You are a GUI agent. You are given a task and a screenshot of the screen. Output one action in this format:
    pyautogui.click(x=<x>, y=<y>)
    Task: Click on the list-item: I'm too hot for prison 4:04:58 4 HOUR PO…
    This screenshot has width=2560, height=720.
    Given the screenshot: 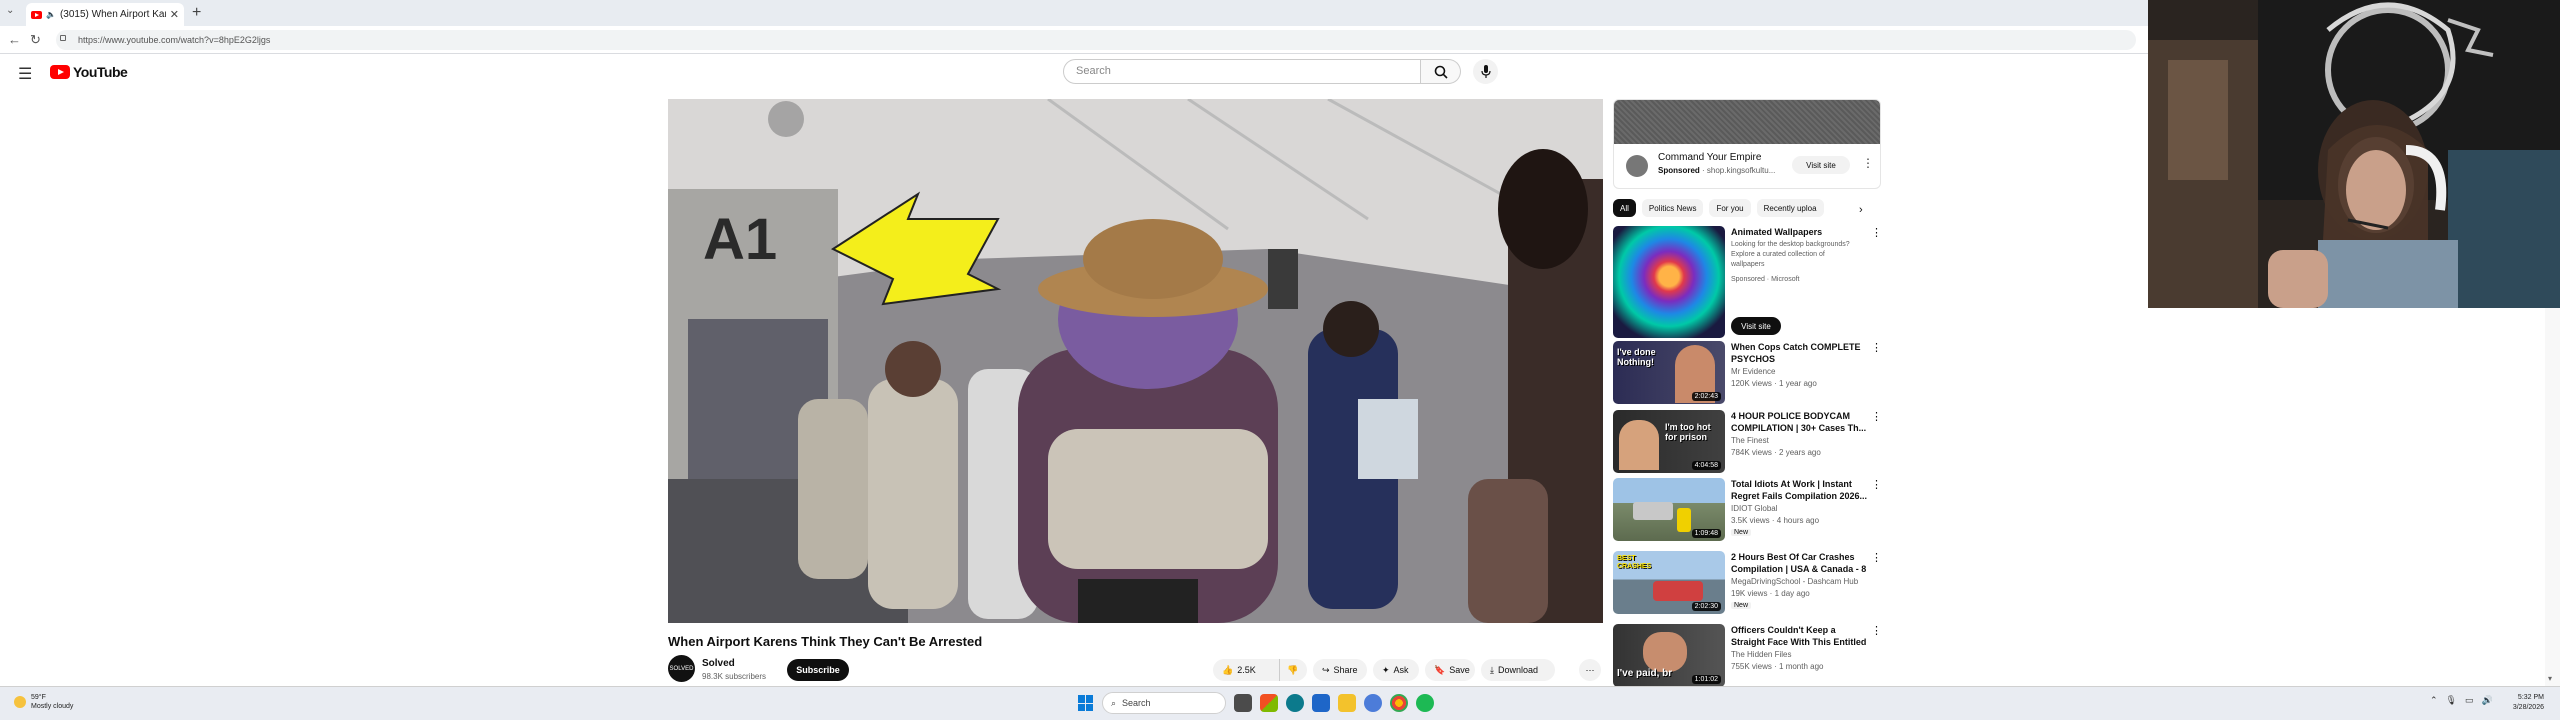 What is the action you would take?
    pyautogui.click(x=1747, y=443)
    